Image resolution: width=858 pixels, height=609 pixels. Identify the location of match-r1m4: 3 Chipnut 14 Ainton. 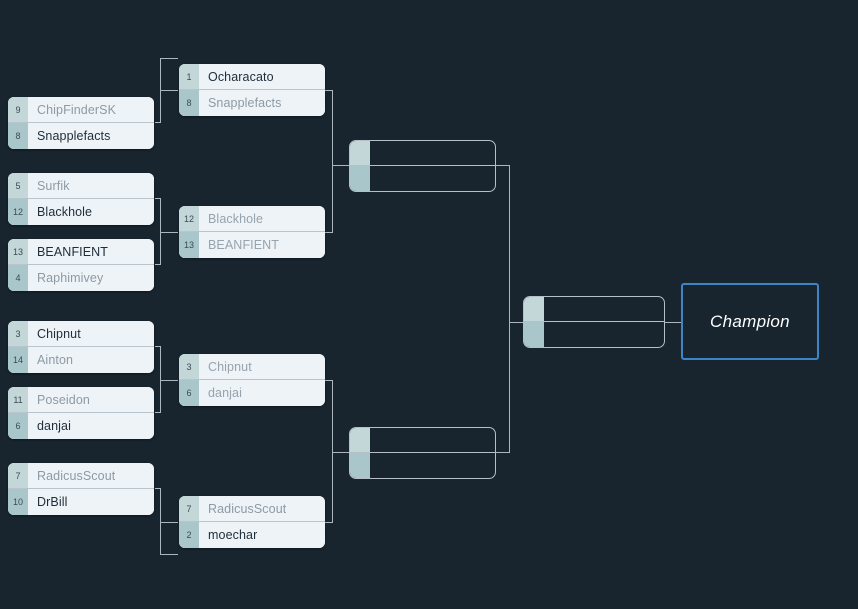
(81, 347).